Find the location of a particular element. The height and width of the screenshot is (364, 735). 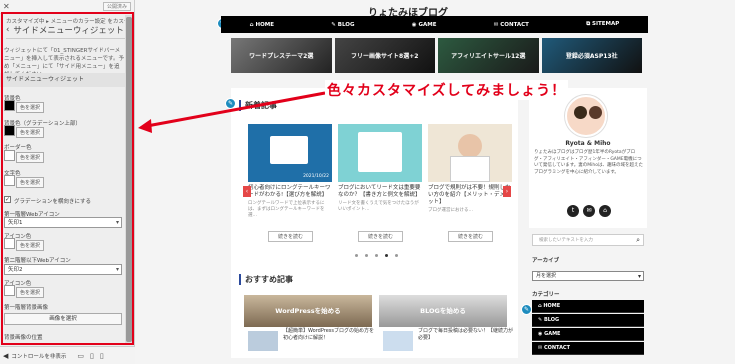

annotation-arrow-icon is located at coordinates (232, 112).